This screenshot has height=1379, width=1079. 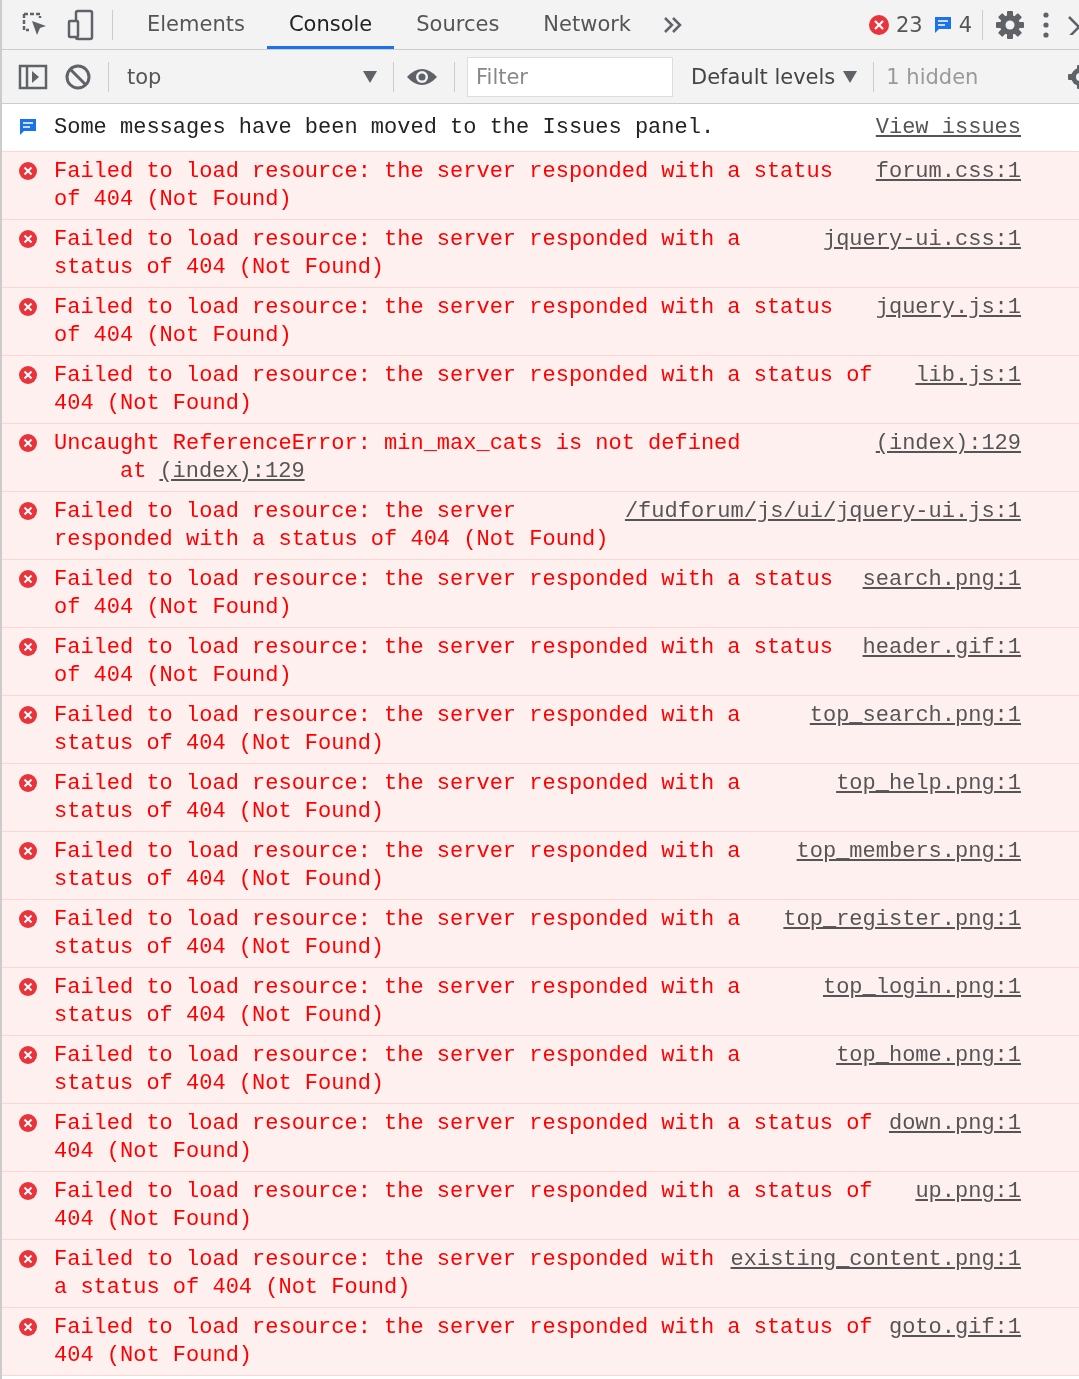 What do you see at coordinates (763, 76) in the screenshot?
I see `log-levels-dropdown: Default levels` at bounding box center [763, 76].